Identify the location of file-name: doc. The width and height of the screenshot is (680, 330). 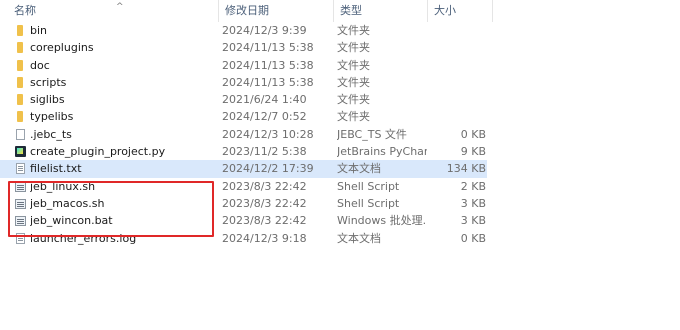
(40, 65).